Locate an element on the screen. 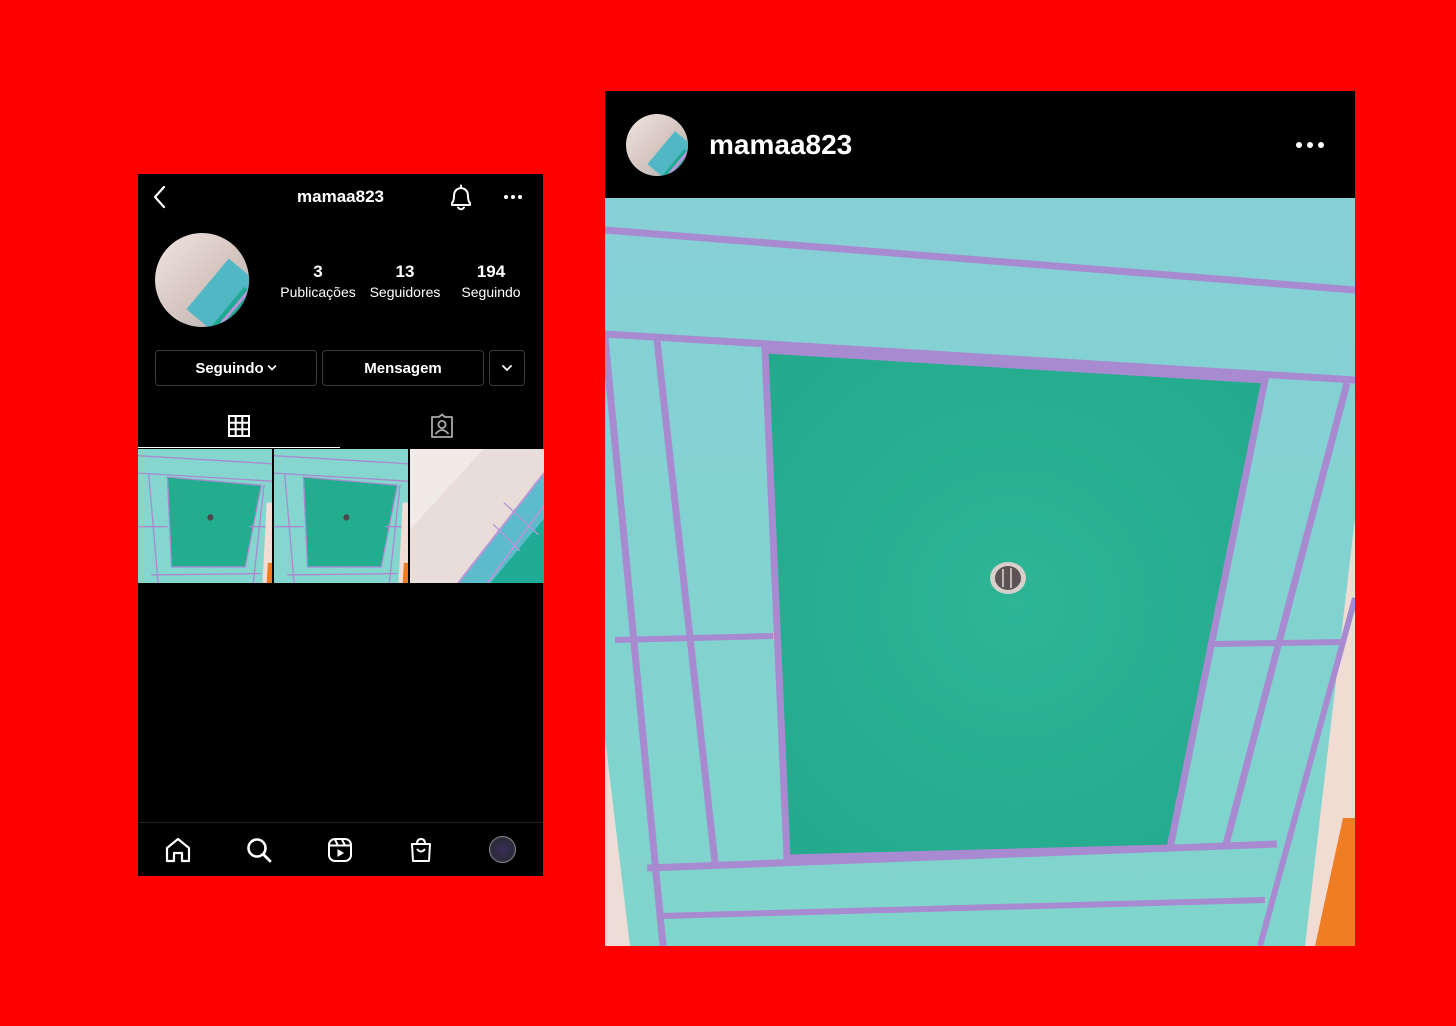 The image size is (1456, 1026). following-button: Seguindo is located at coordinates (236, 368).